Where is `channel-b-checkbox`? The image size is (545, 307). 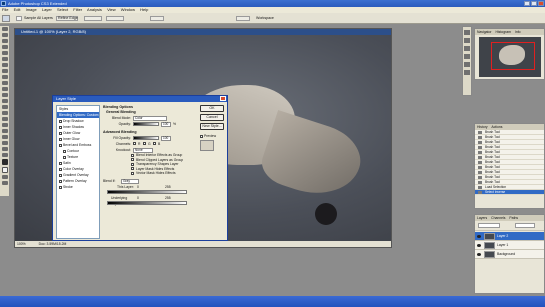
channel-b-checkbox is located at coordinates (154, 143).